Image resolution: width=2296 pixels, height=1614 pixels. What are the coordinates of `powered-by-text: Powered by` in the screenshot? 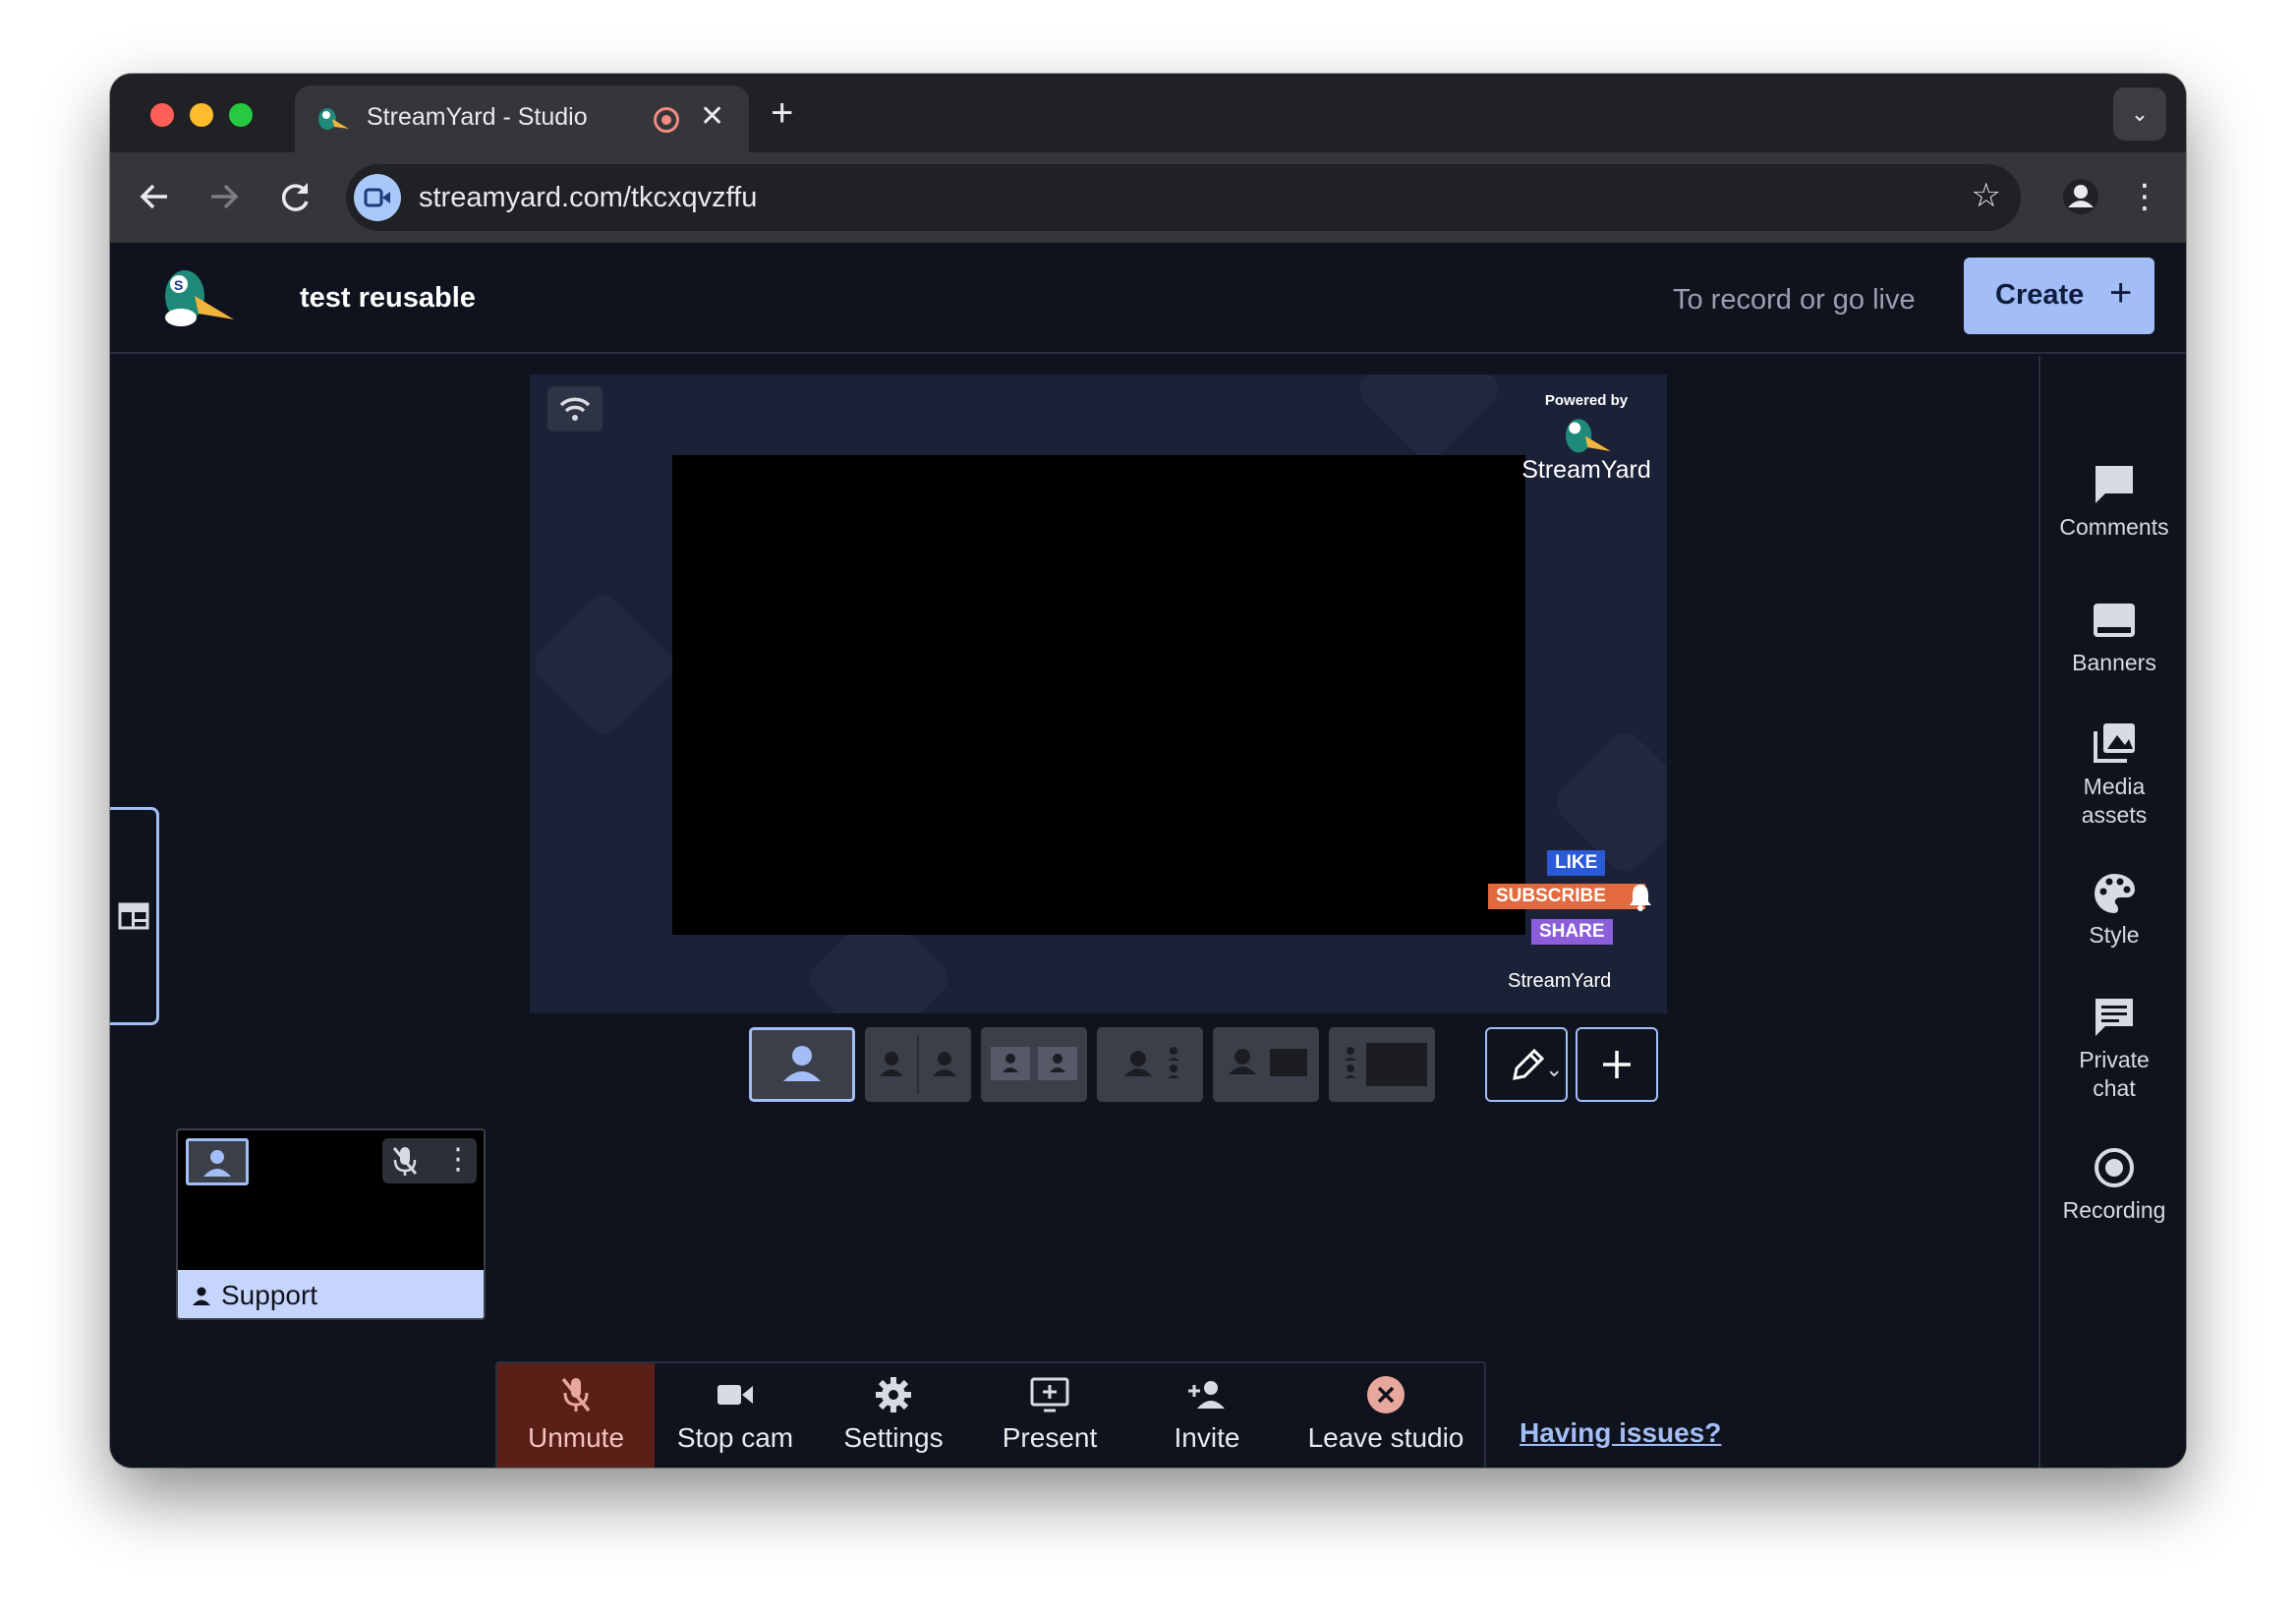 It's located at (1587, 400).